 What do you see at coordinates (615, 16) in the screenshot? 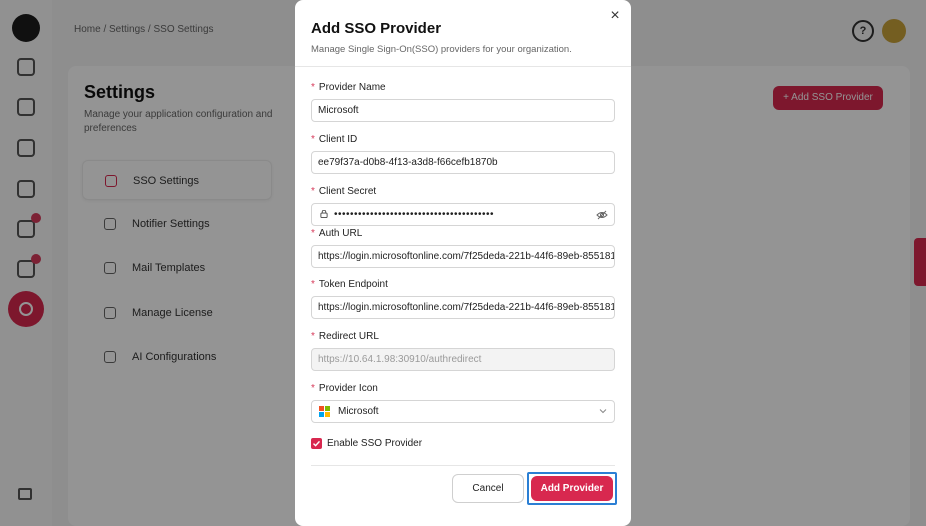
I see `close-icon: ×` at bounding box center [615, 16].